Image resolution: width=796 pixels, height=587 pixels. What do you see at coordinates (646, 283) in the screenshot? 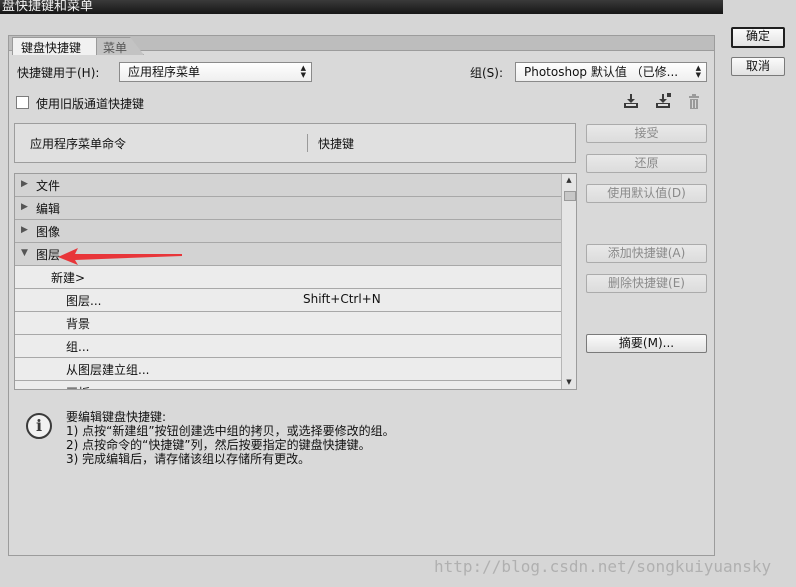
I see `delete-shortcut-button: 删除快捷键(E)` at bounding box center [646, 283].